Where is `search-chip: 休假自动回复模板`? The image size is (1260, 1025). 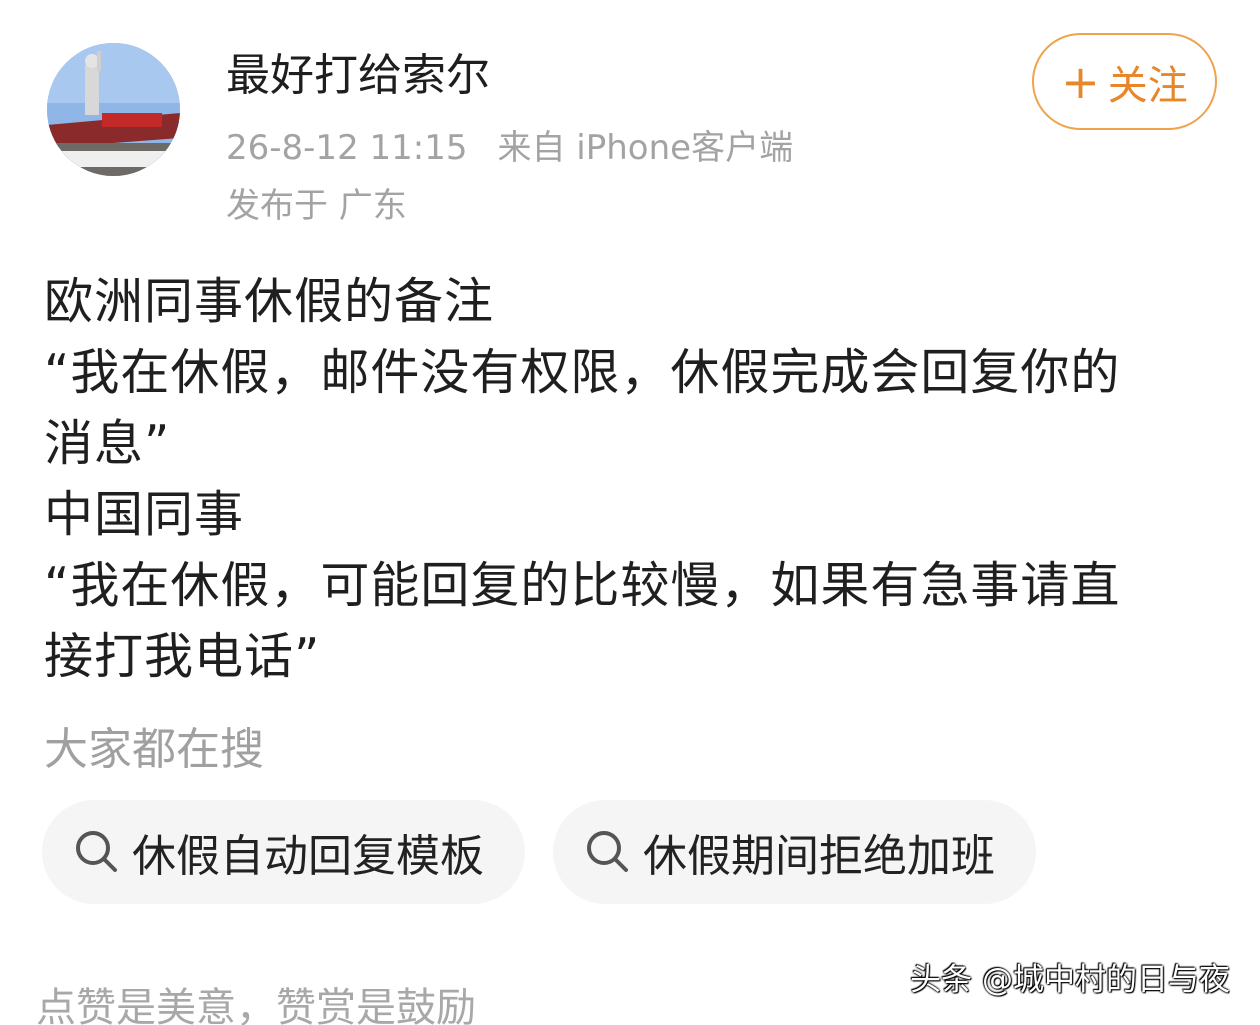
search-chip: 休假自动回复模板 is located at coordinates (283, 852).